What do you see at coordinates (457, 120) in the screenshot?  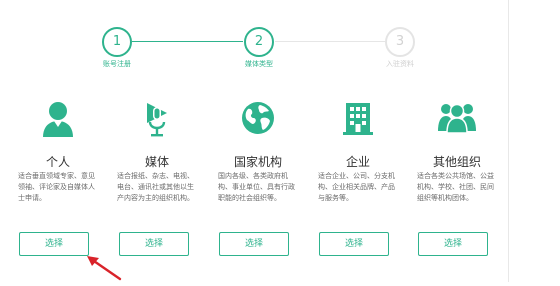 I see `group-icon` at bounding box center [457, 120].